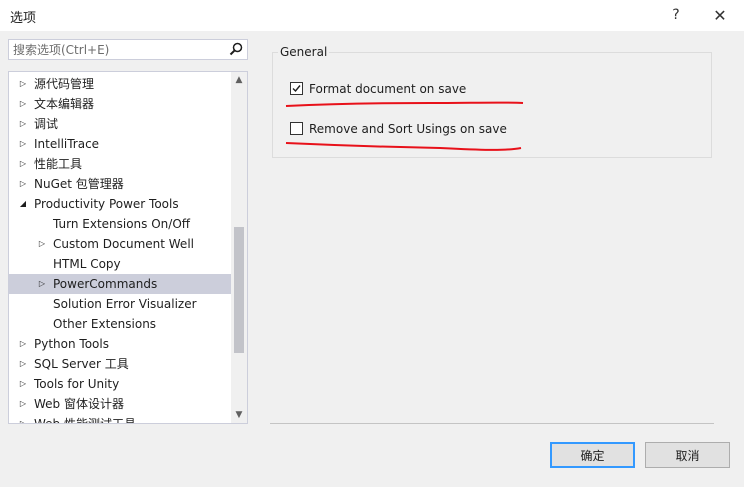  Describe the element at coordinates (77, 384) in the screenshot. I see `tree-item-label: Tools for Unity` at that location.